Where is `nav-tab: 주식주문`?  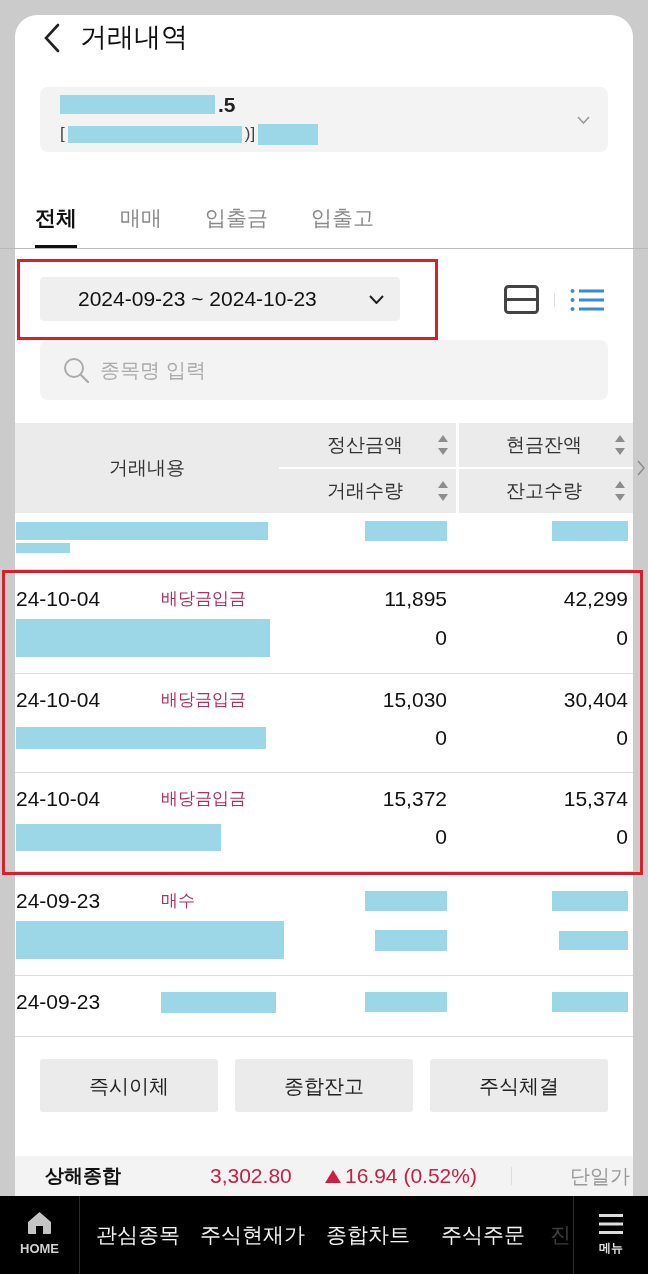 nav-tab: 주식주문 is located at coordinates (482, 1235).